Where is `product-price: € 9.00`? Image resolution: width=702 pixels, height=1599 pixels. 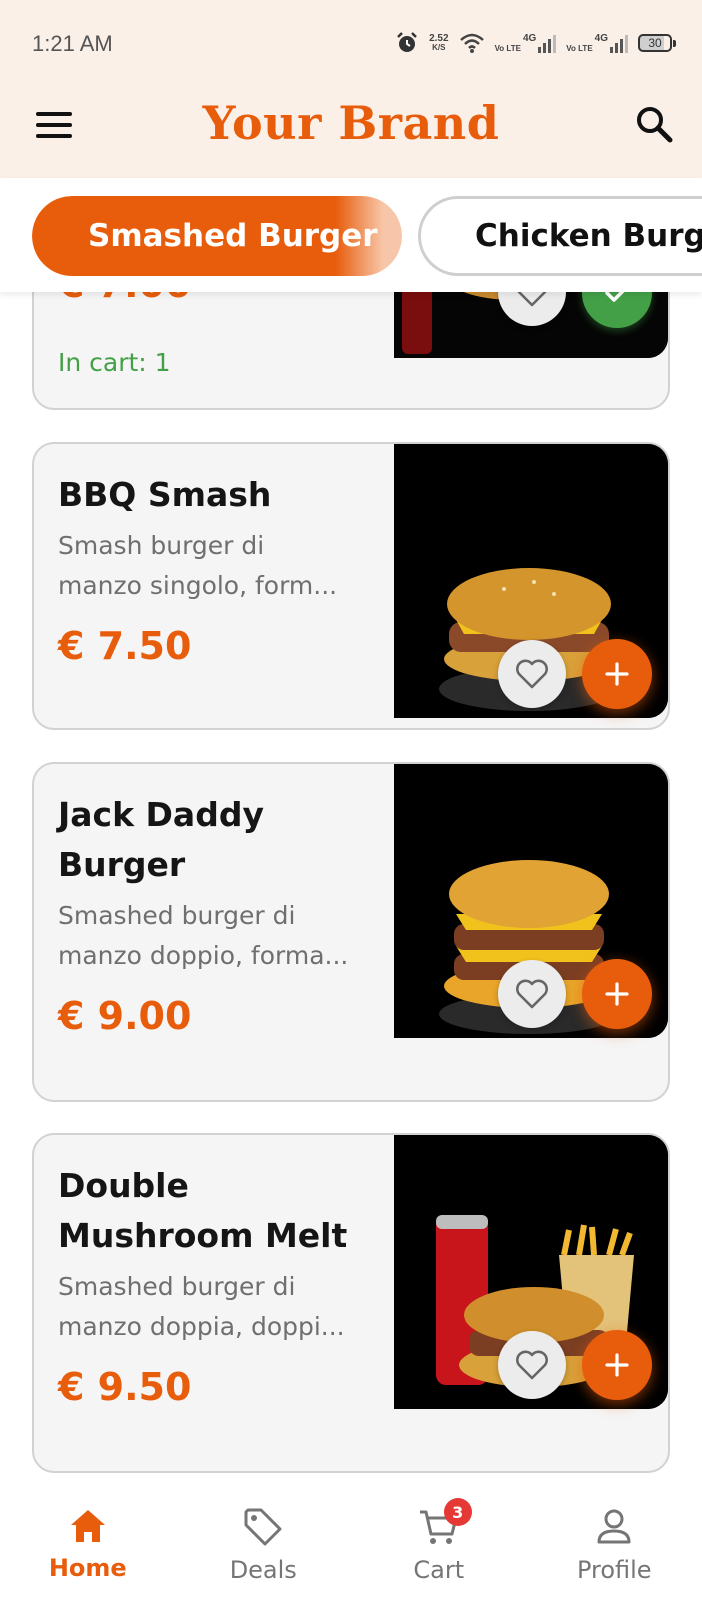 product-price: € 9.00 is located at coordinates (125, 1016).